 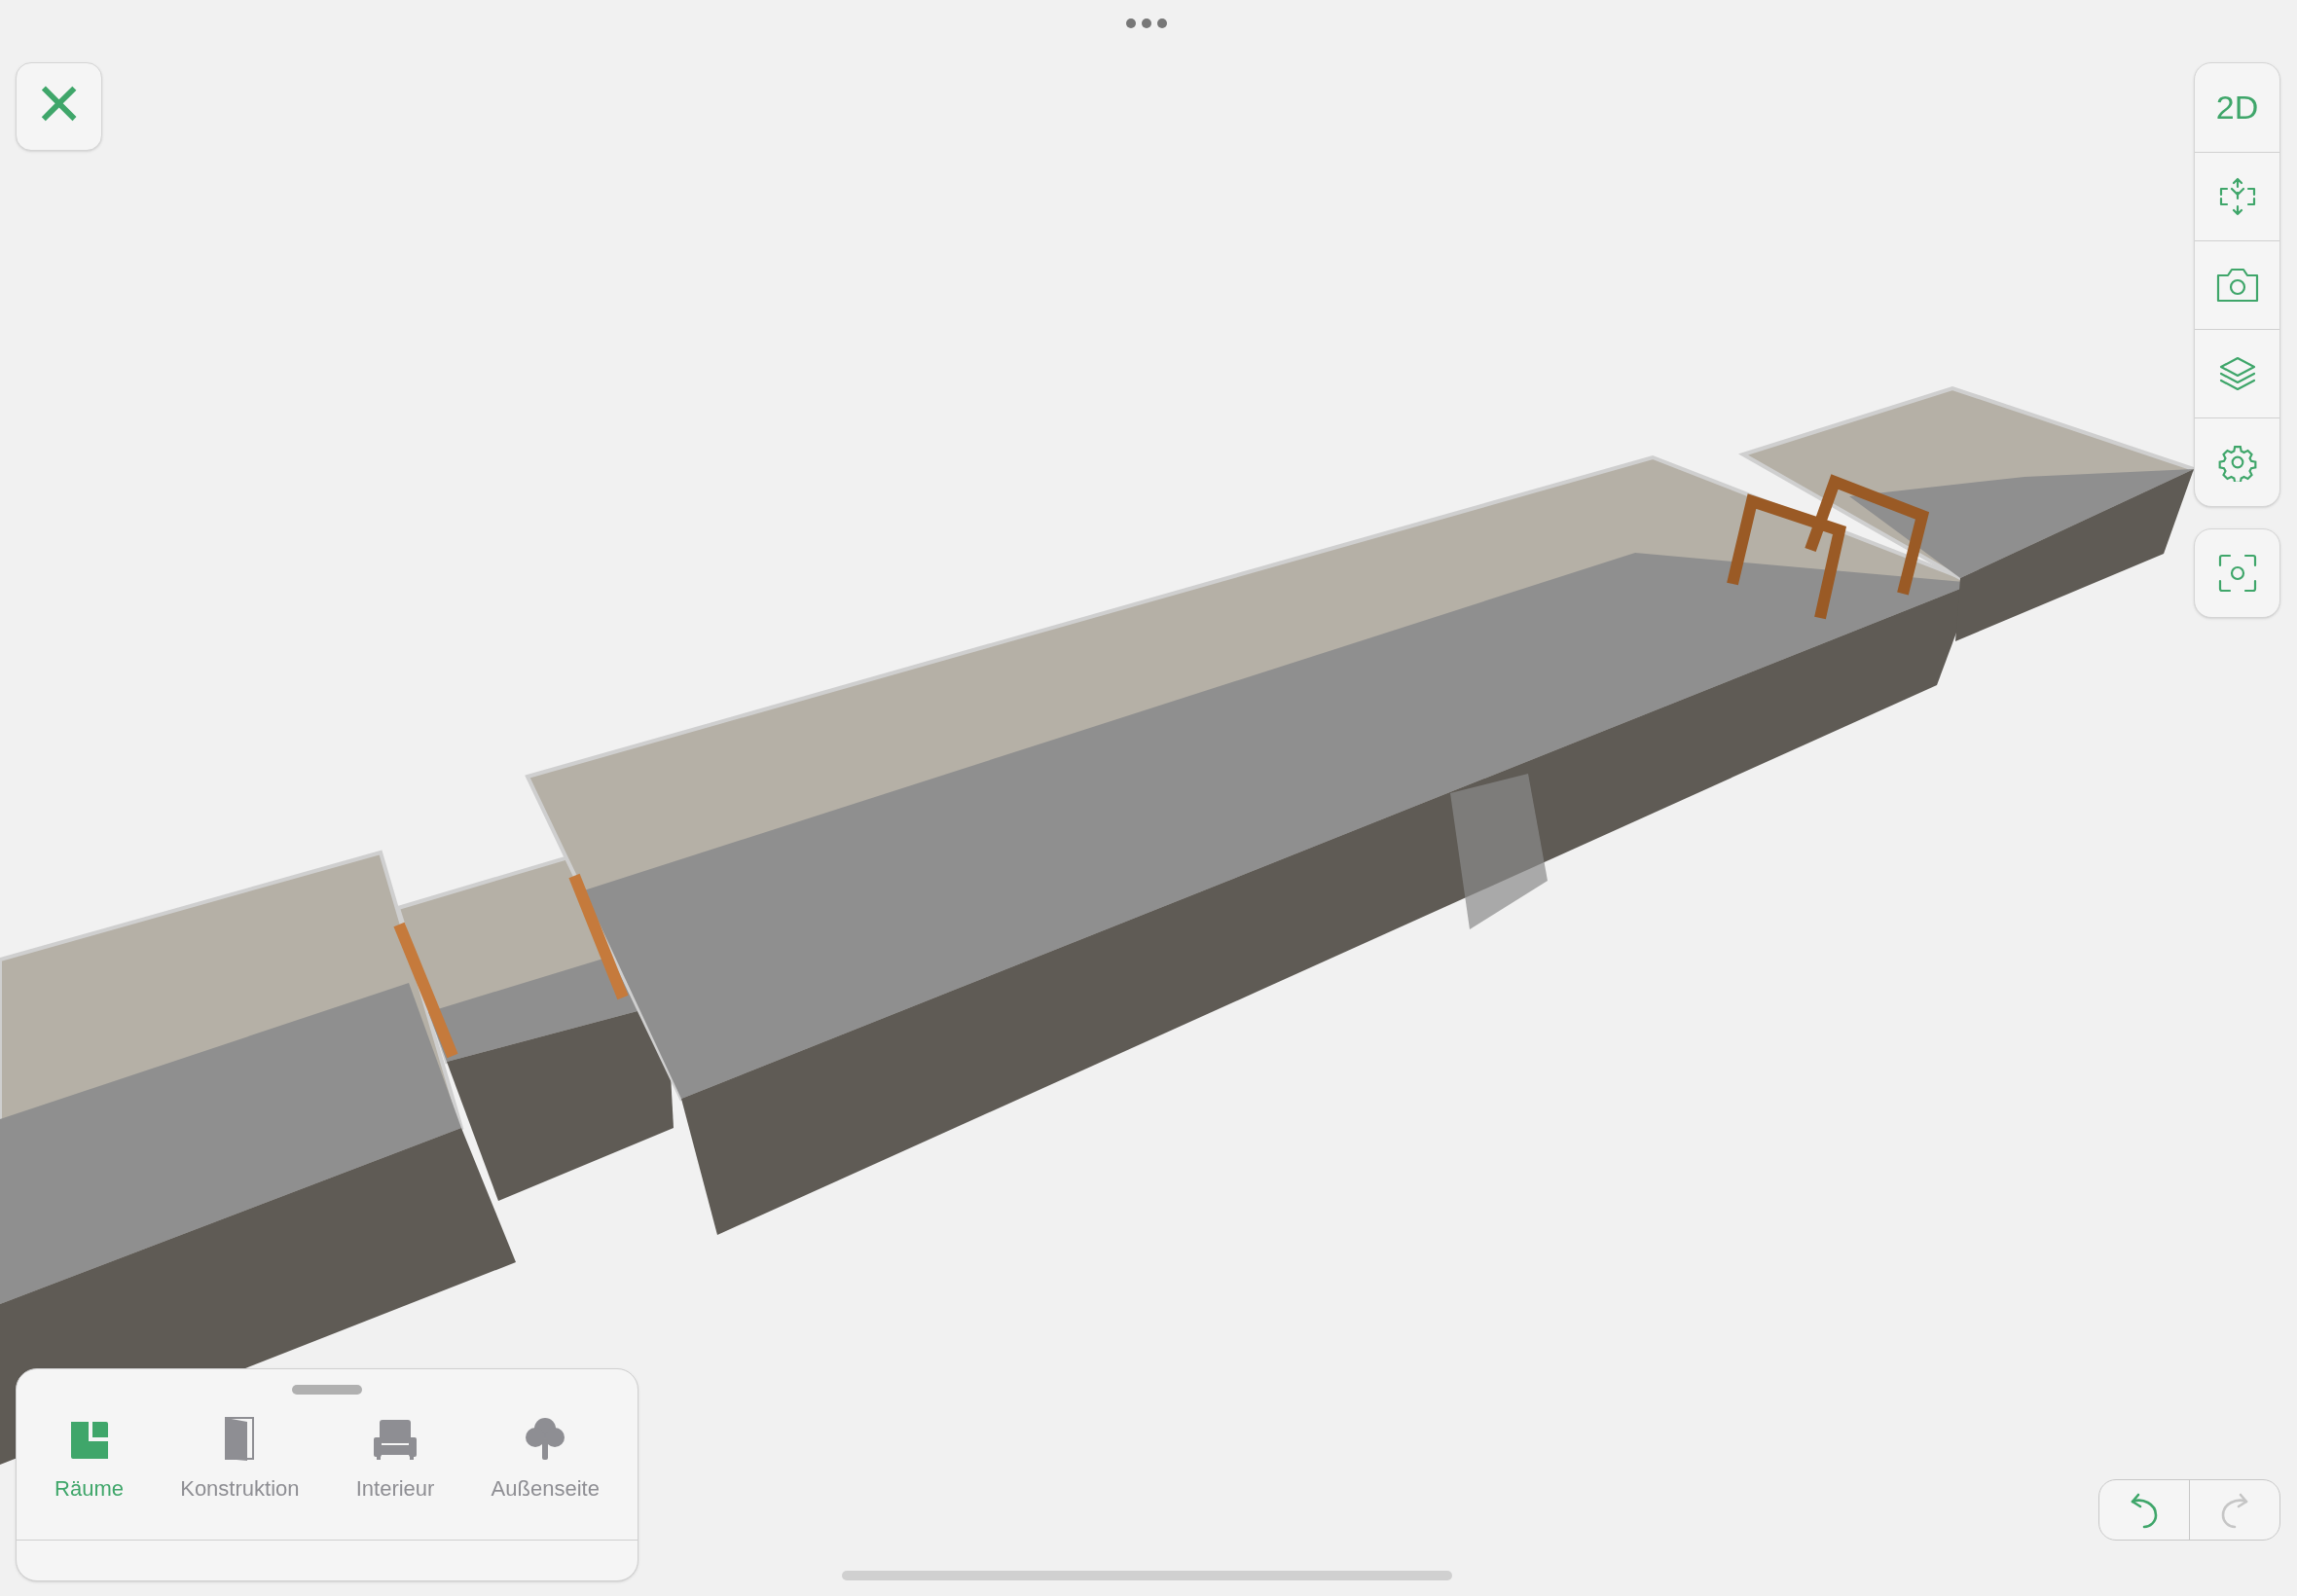 What do you see at coordinates (240, 1478) in the screenshot?
I see `category-tab: Konstruktion` at bounding box center [240, 1478].